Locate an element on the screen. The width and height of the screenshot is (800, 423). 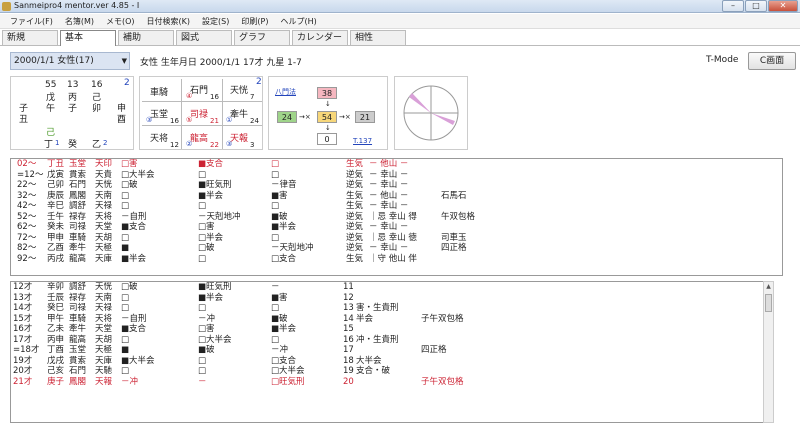
maximize-button: □ is located at coordinates (756, 6).